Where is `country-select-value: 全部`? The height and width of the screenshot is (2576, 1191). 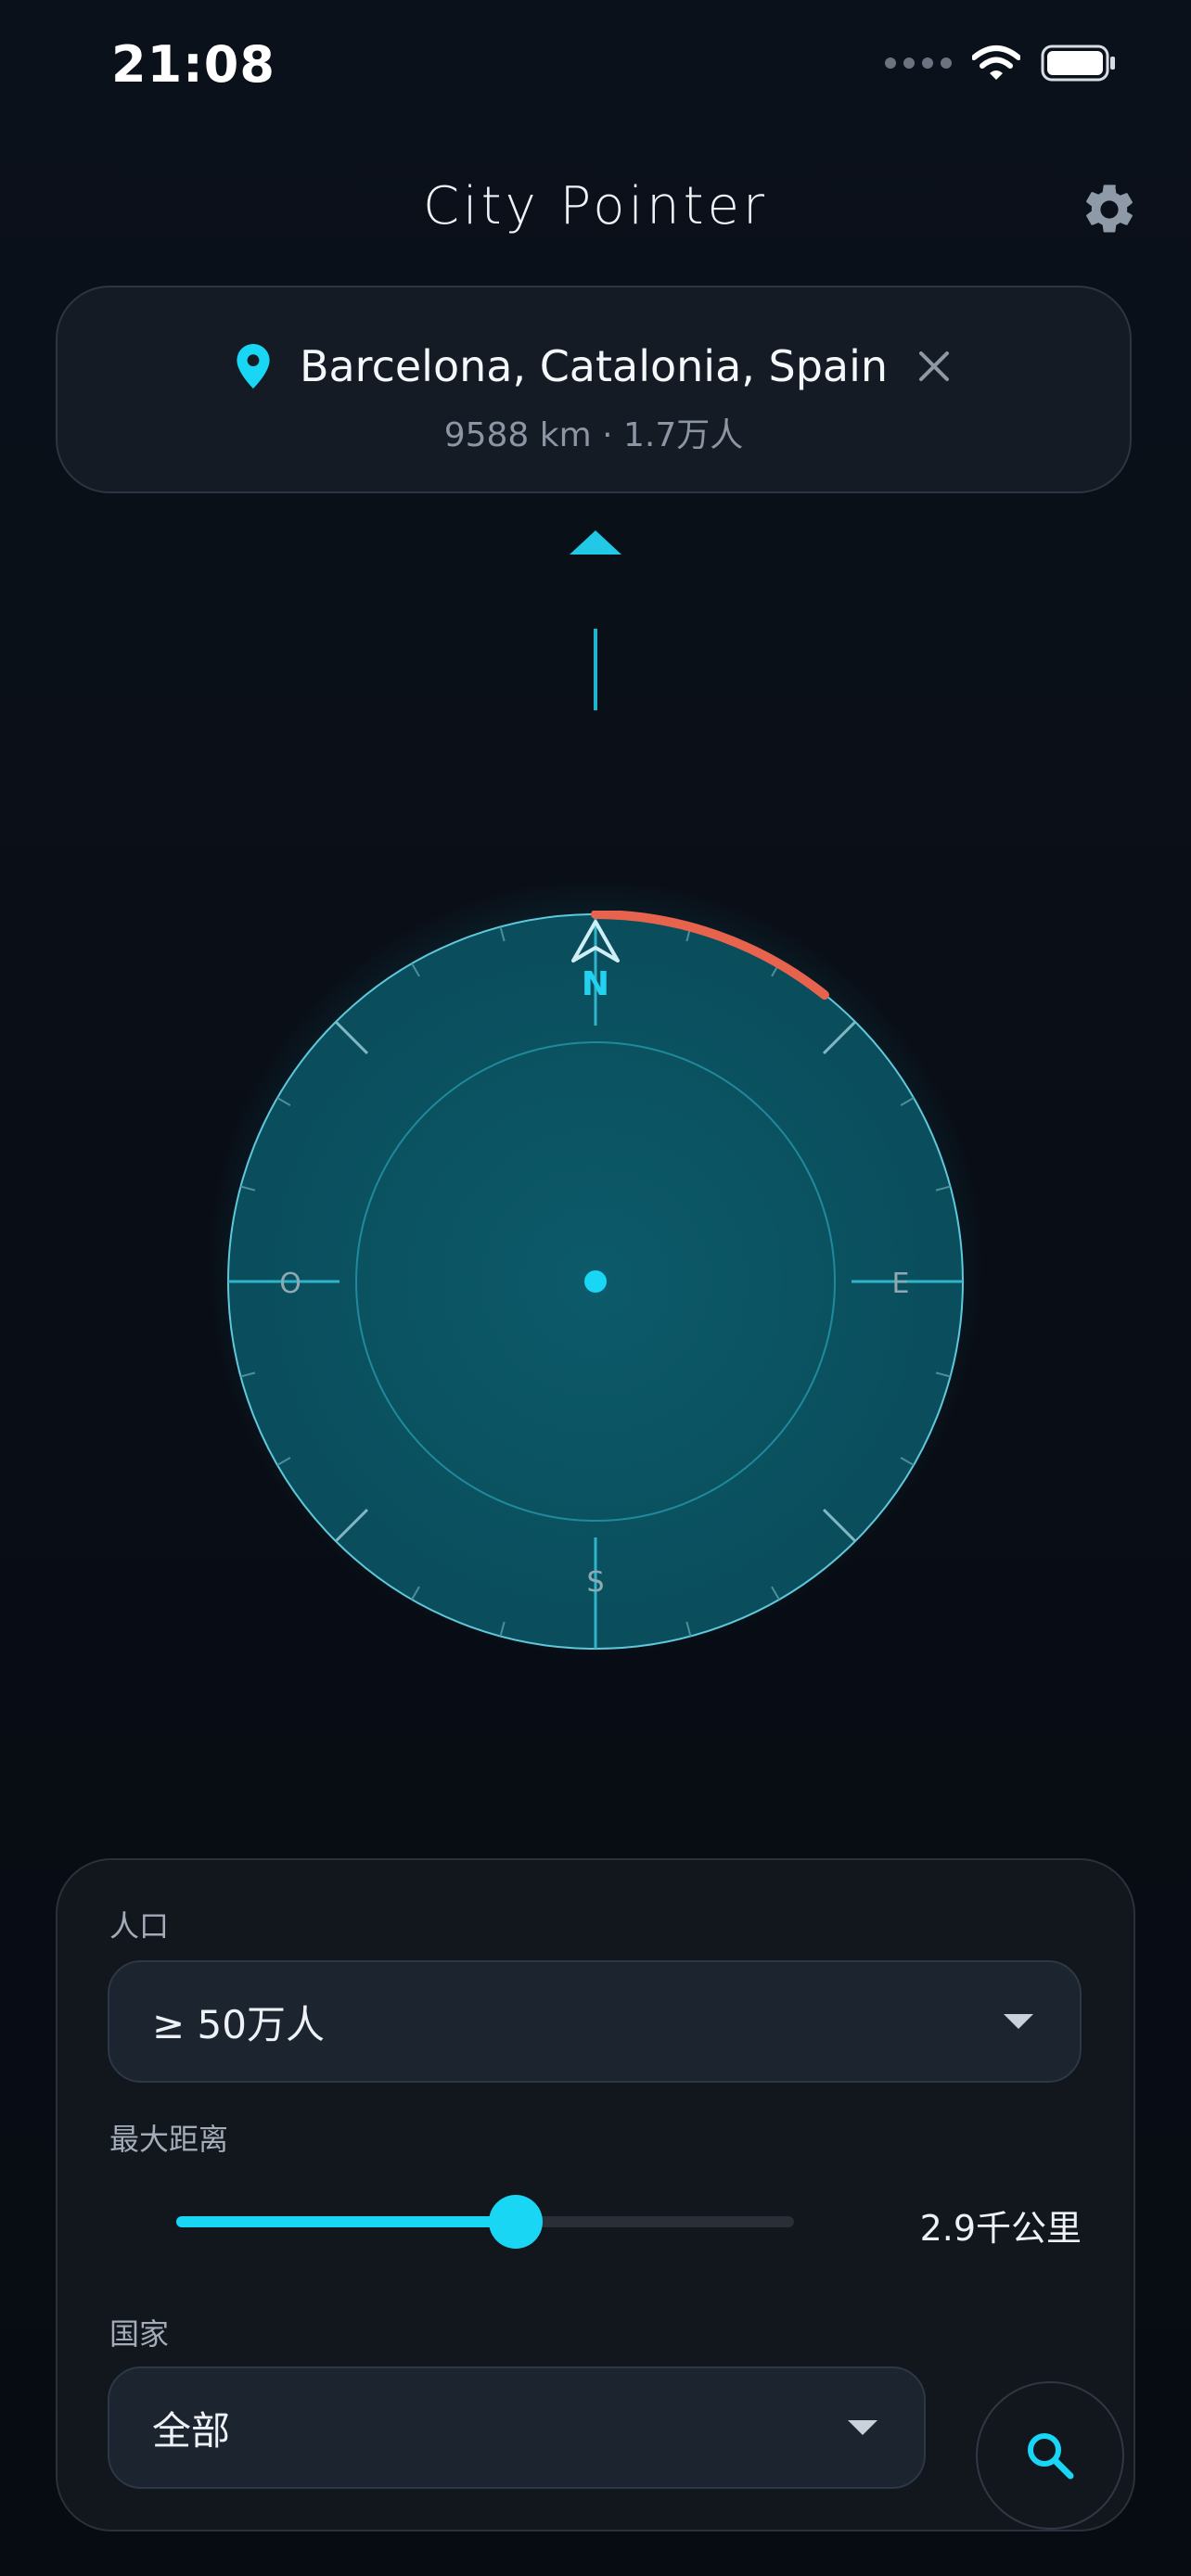 country-select-value: 全部 is located at coordinates (191, 2431).